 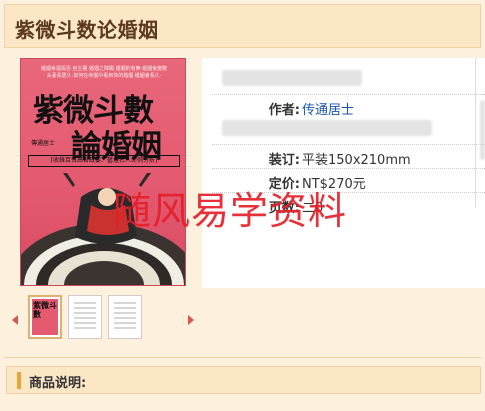 I want to click on section-divider, so click(x=242, y=357).